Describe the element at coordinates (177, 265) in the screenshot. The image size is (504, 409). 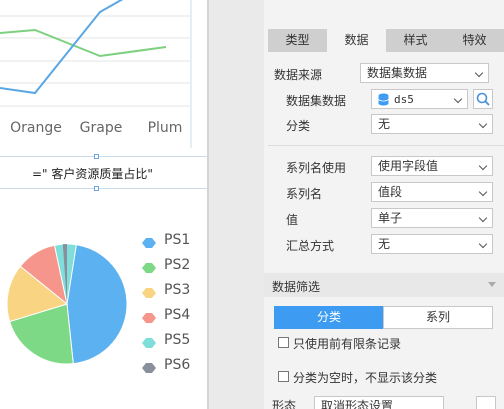
I see `legend-label-ps2: PS2` at that location.